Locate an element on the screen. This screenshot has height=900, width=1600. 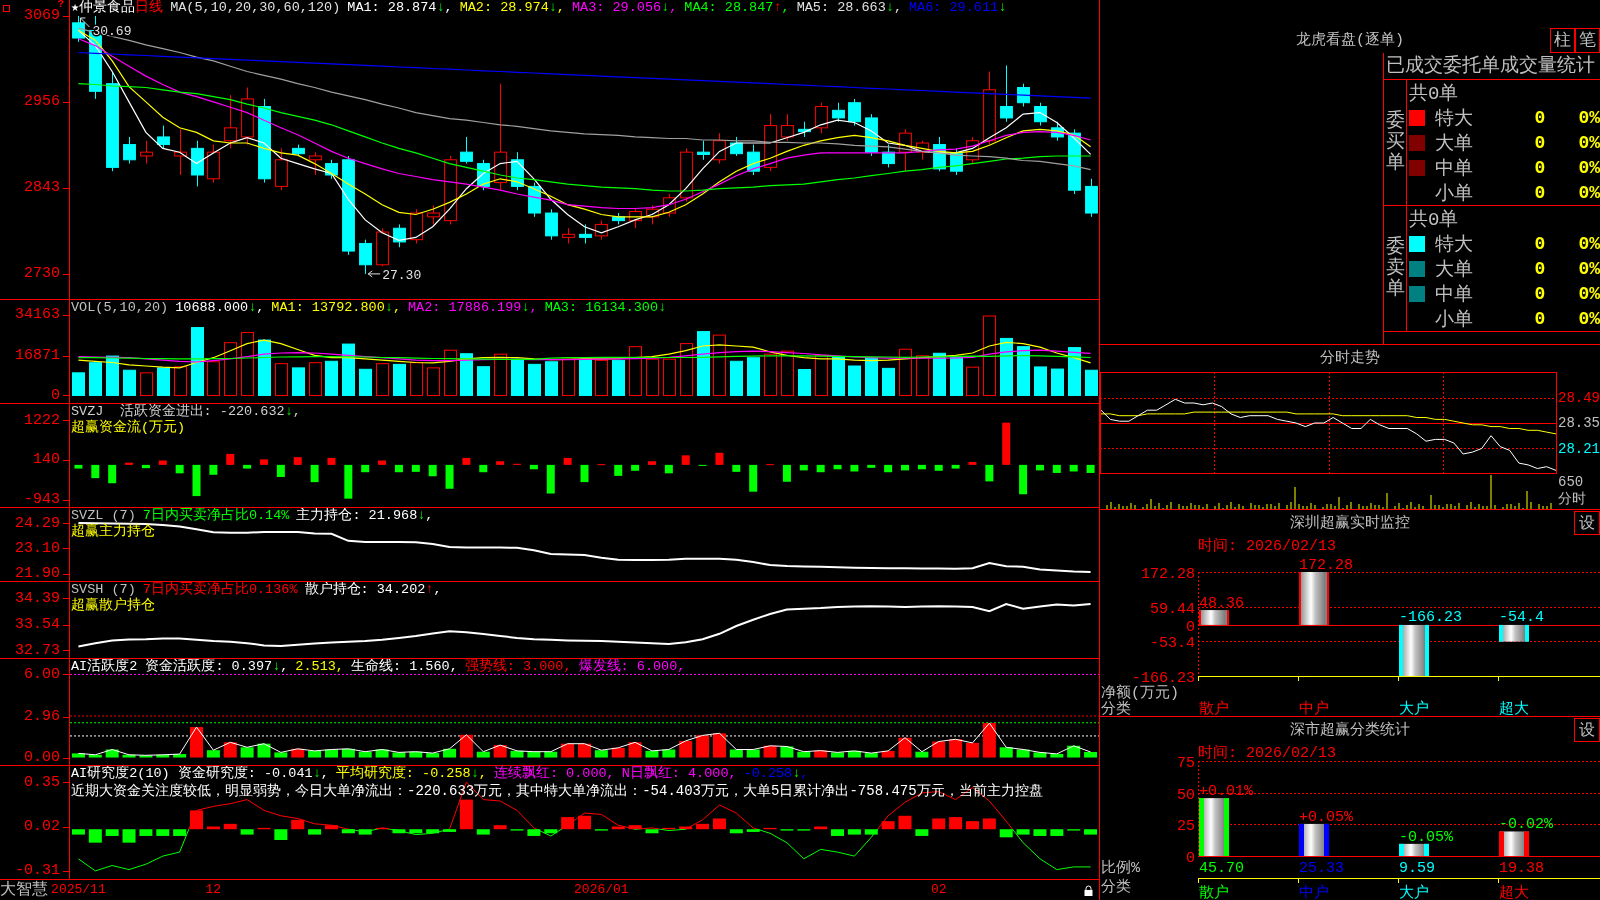
axis-tick-label: 21.90 is located at coordinates (37, 574).